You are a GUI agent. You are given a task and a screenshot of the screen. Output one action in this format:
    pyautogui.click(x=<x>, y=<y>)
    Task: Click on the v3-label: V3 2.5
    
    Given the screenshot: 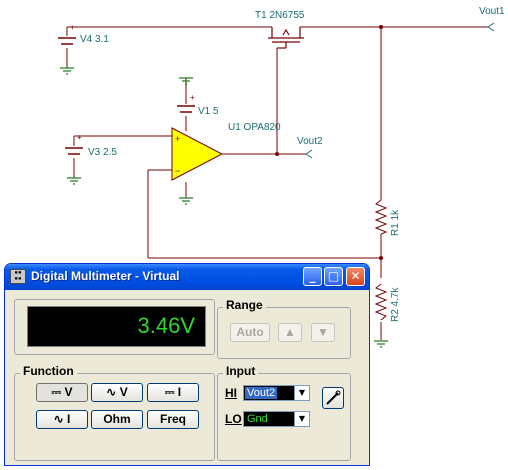 What is the action you would take?
    pyautogui.click(x=102, y=152)
    